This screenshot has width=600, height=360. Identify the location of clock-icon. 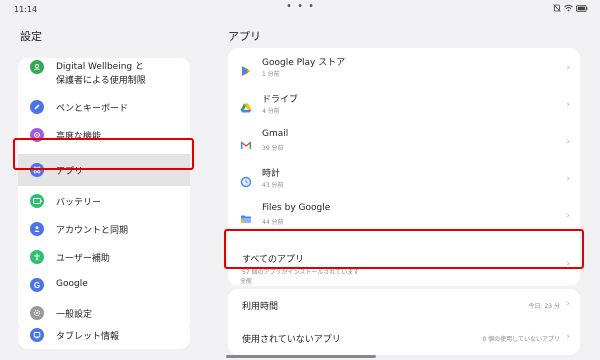
(246, 180).